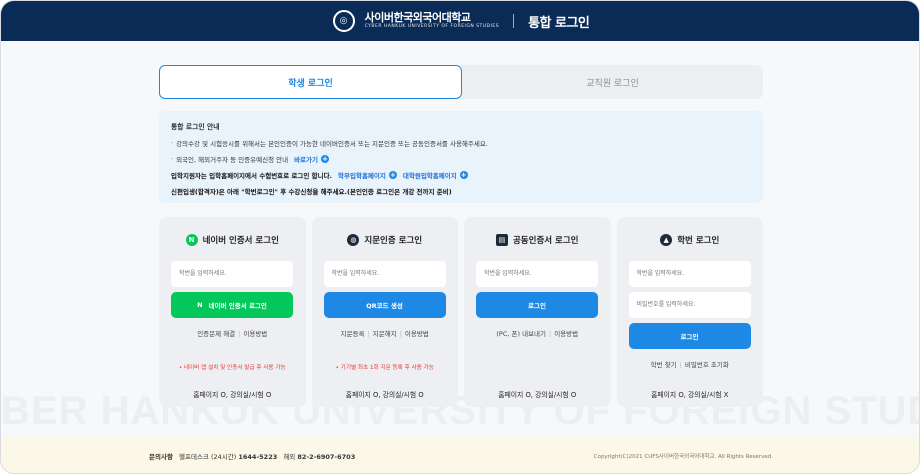 Image resolution: width=920 pixels, height=474 pixels. Describe the element at coordinates (429, 176) in the screenshot. I see `link-label: 대학원입학홈페이지` at that location.